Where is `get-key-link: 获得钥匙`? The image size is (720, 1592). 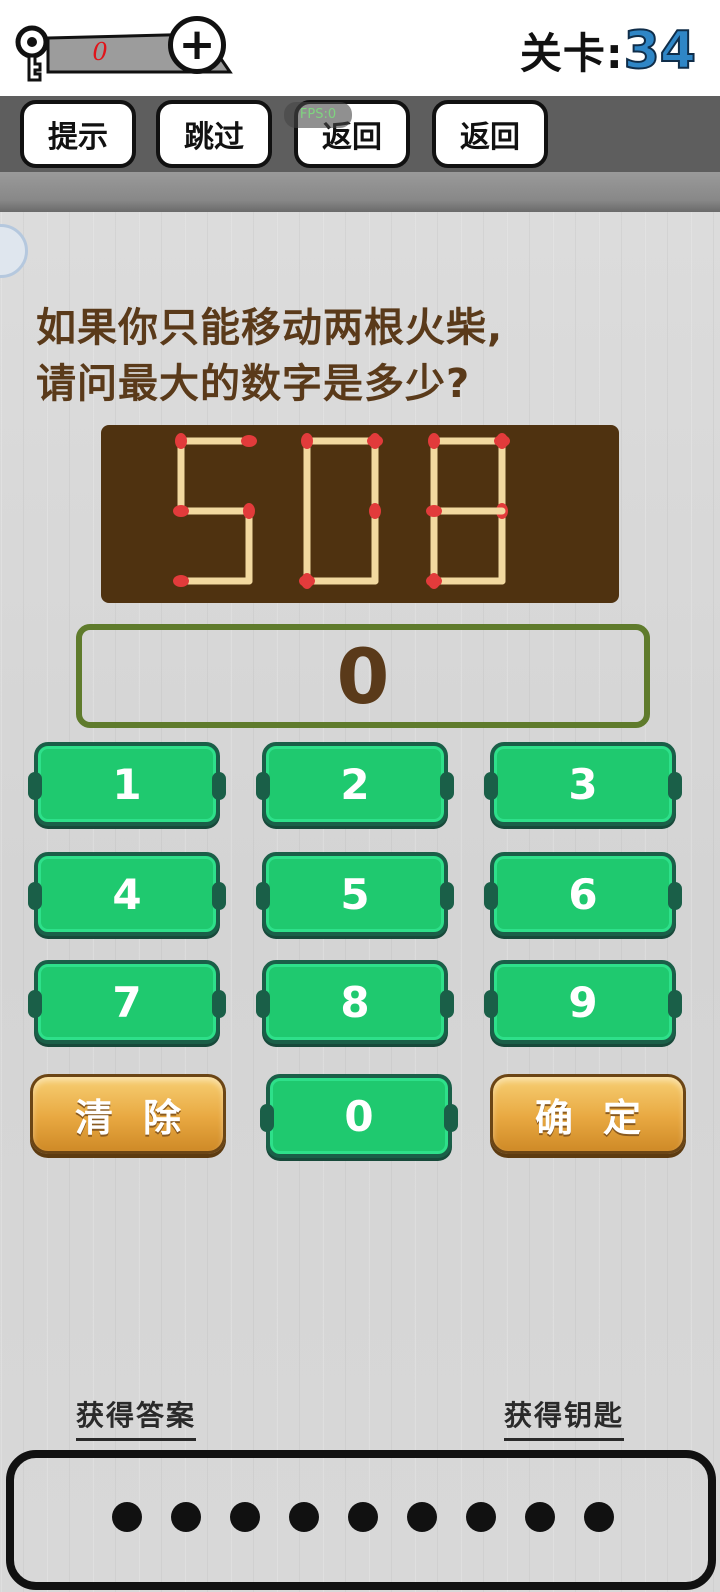
get-key-link: 获得钥匙 is located at coordinates (564, 1417).